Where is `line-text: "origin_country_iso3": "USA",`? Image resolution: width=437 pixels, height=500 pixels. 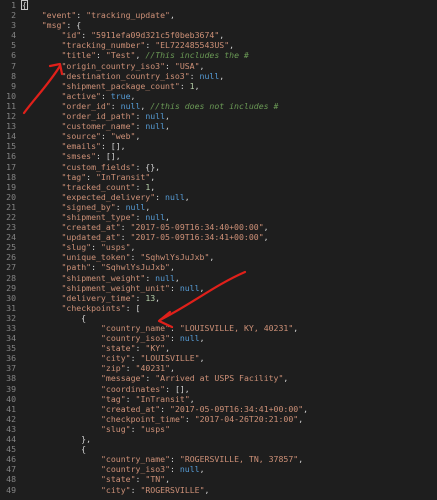
line-text: "origin_country_iso3": "USA", is located at coordinates (133, 65).